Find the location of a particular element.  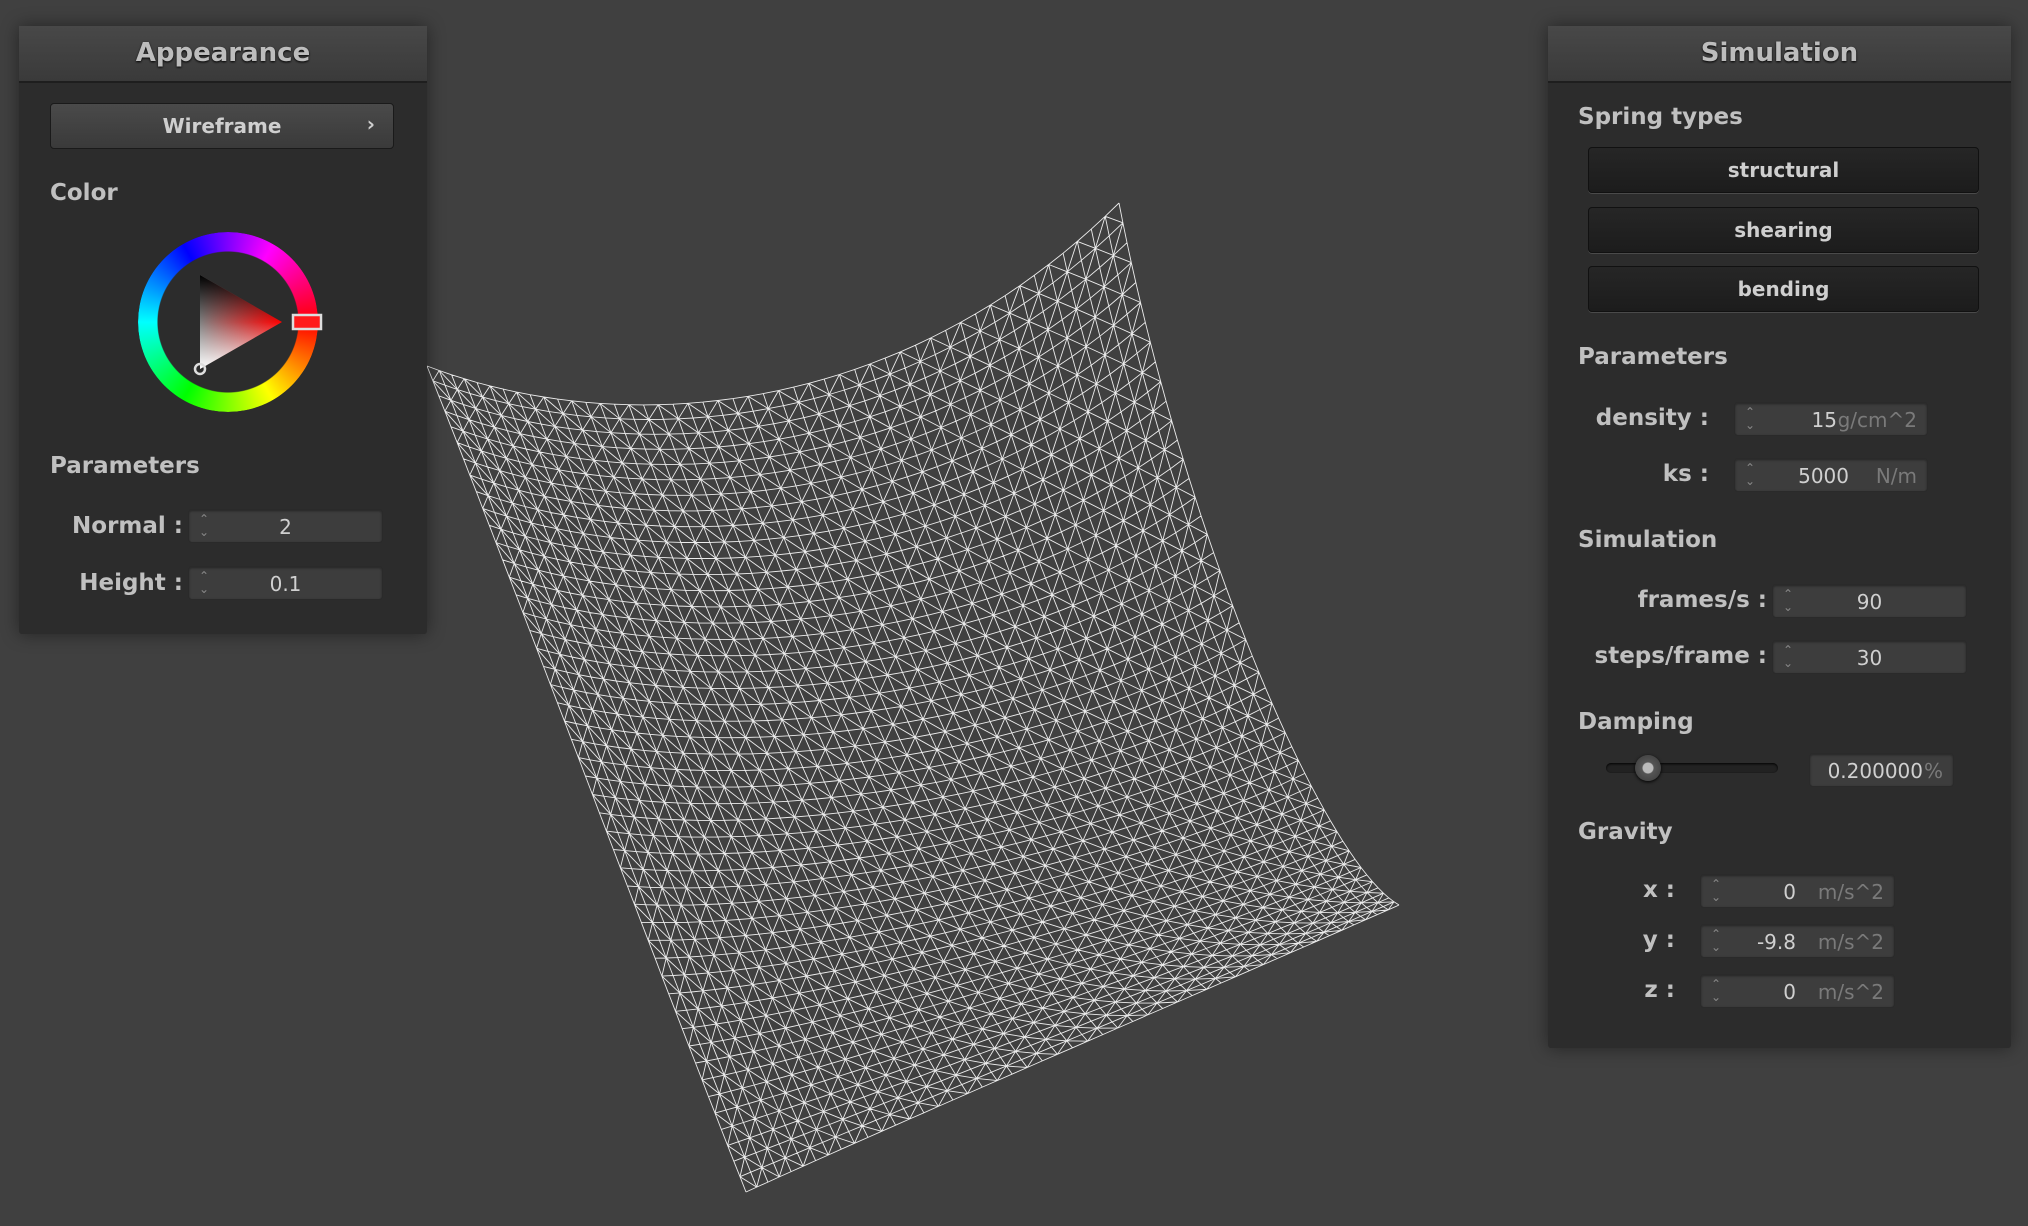

fps-input: ⌃ ⌄ 90 is located at coordinates (1869, 601).